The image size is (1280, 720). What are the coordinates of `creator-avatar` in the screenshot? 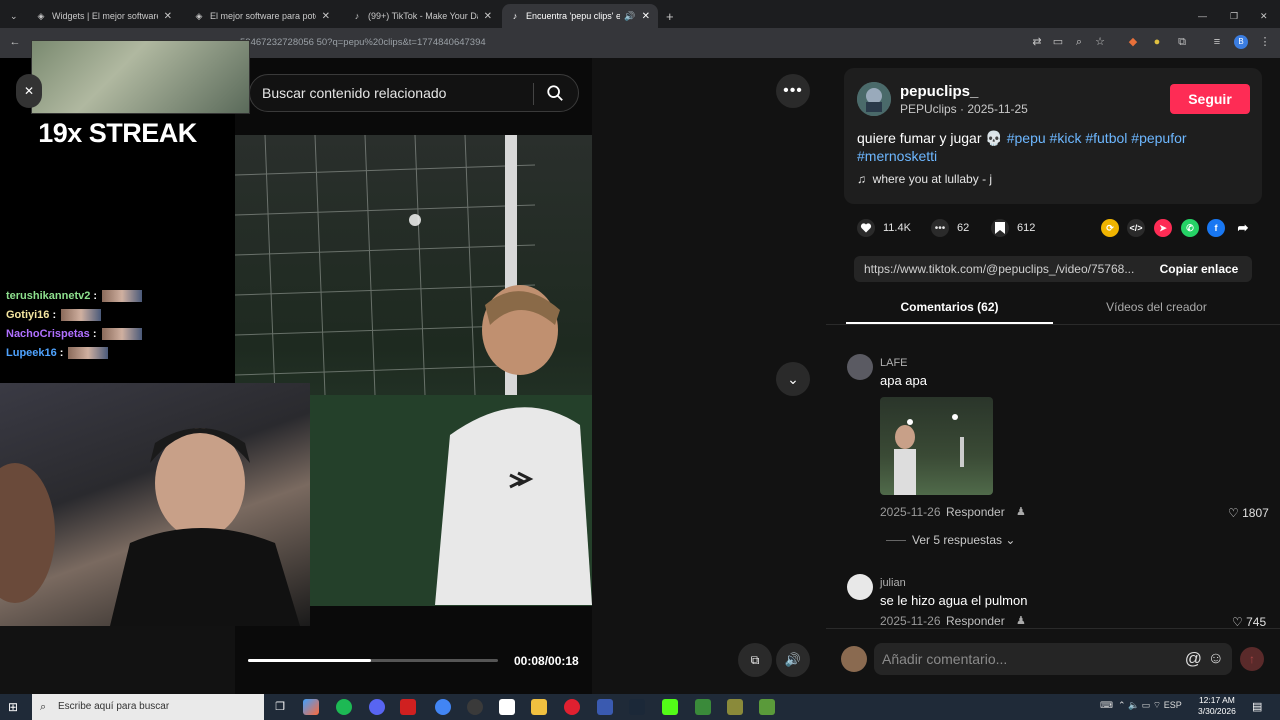 It's located at (874, 99).